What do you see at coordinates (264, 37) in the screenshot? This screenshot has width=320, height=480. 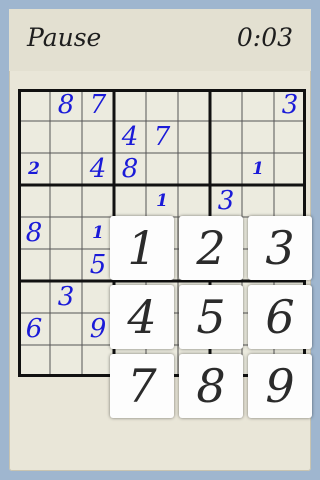 I see `elapsed-timer: 0:03` at bounding box center [264, 37].